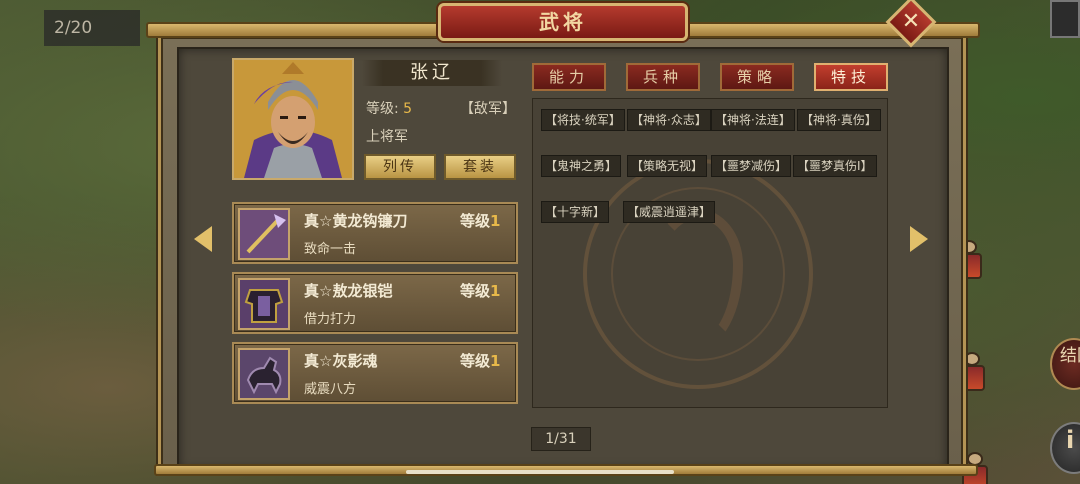 The height and width of the screenshot is (484, 1080). I want to click on skill-tag: 【神将·真伤】, so click(839, 120).